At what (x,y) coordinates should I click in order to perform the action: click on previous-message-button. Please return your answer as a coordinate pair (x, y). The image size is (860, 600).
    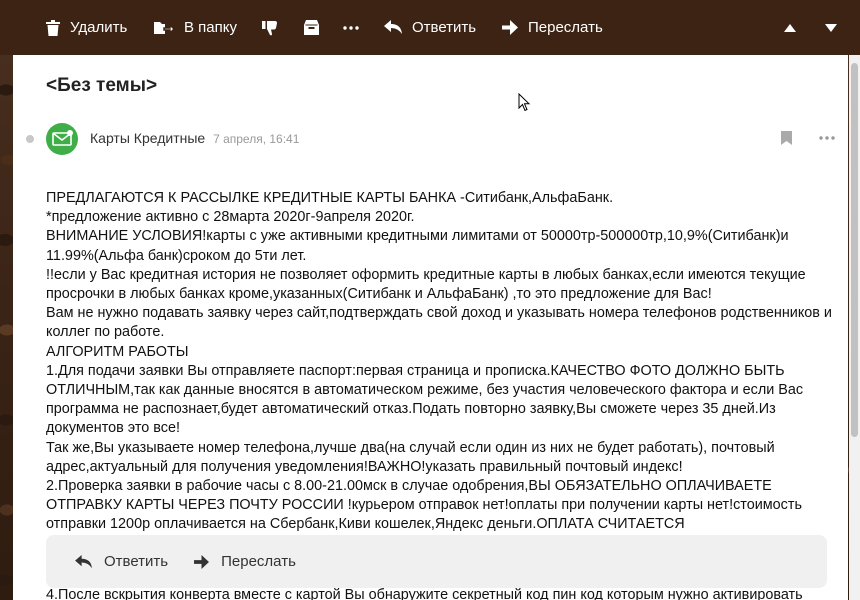
    Looking at the image, I should click on (790, 27).